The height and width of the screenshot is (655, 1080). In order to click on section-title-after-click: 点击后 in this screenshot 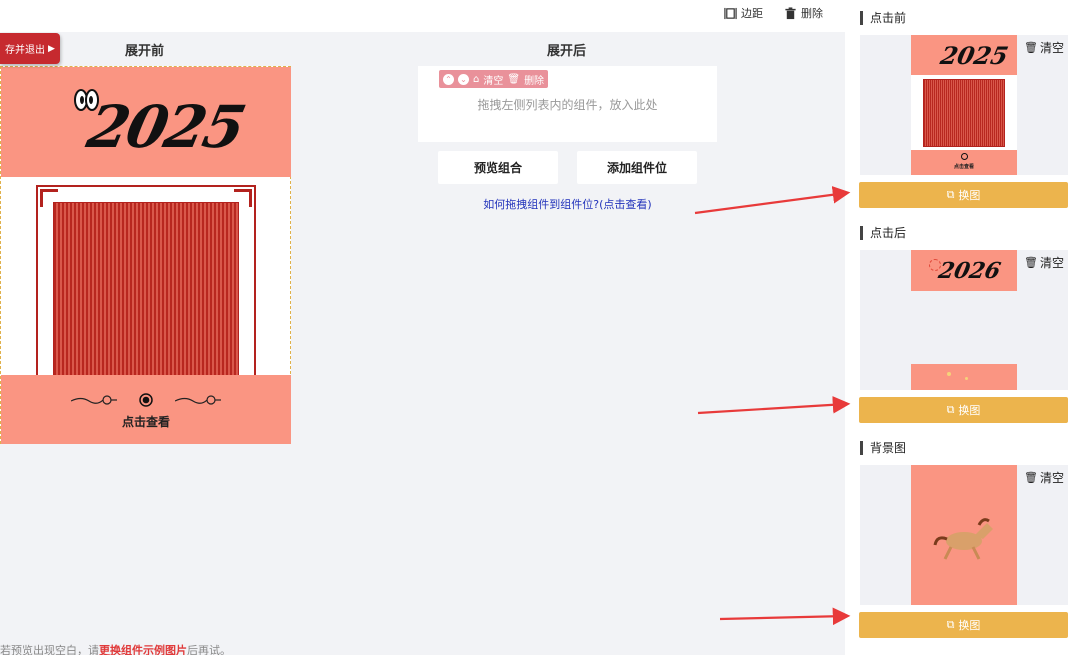, I will do `click(883, 233)`.